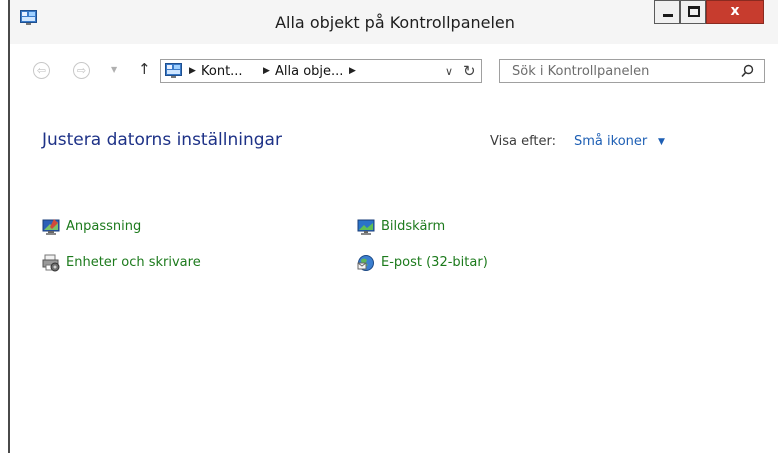 The height and width of the screenshot is (453, 778). What do you see at coordinates (523, 141) in the screenshot?
I see `view-by-label: Visa efter:` at bounding box center [523, 141].